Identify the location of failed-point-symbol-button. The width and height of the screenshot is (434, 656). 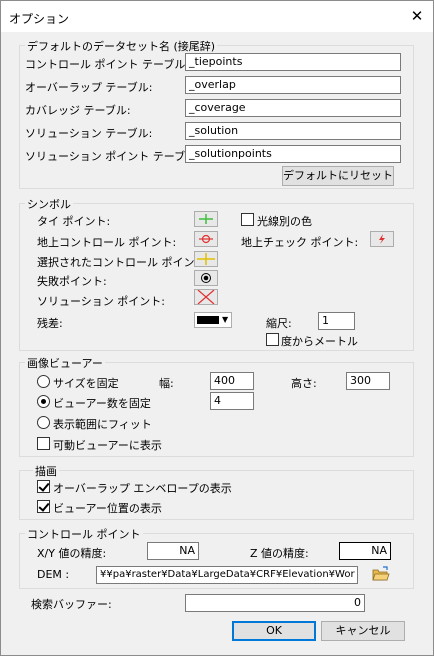
(206, 278).